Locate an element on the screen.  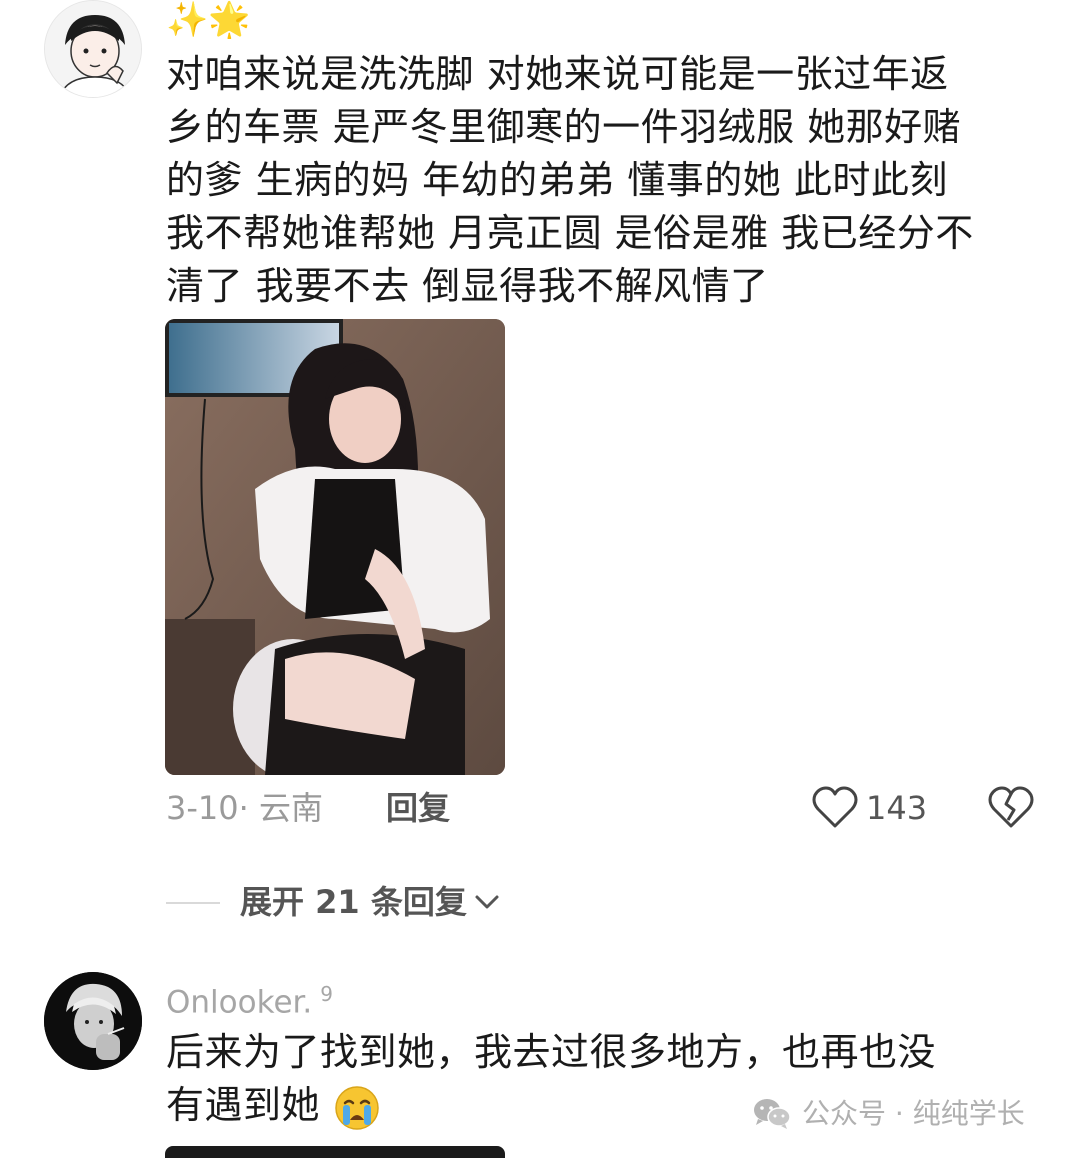
username: Onlooker. 9 is located at coordinates (249, 998).